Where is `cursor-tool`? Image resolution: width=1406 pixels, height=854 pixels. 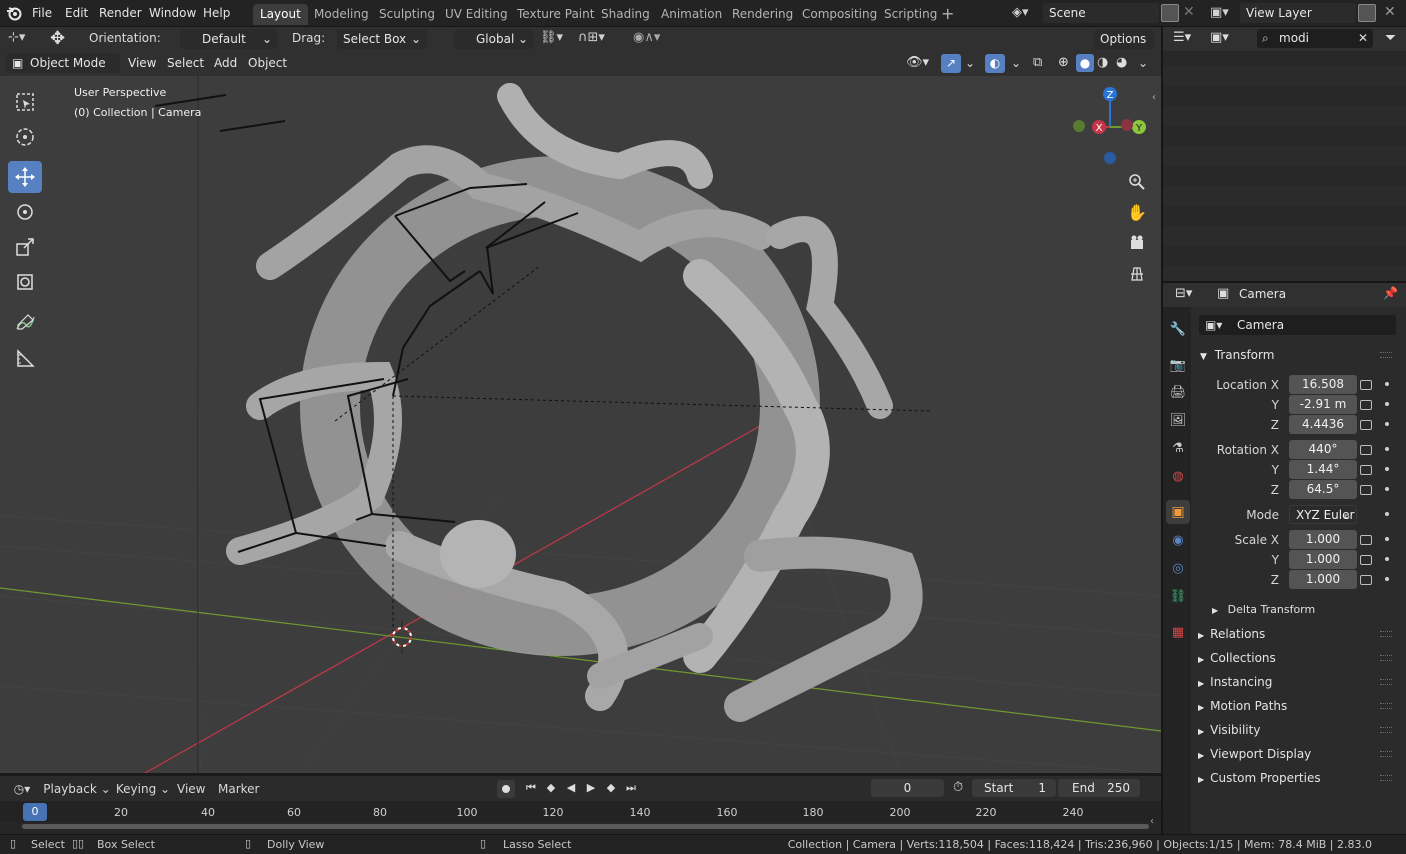
cursor-tool is located at coordinates (25, 137).